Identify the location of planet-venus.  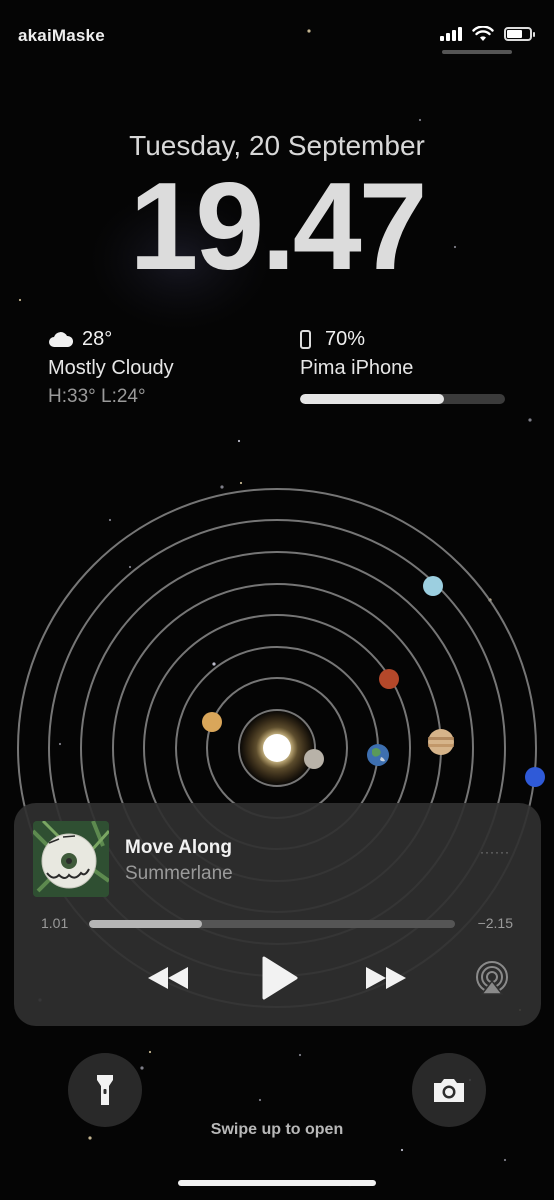
(212, 722).